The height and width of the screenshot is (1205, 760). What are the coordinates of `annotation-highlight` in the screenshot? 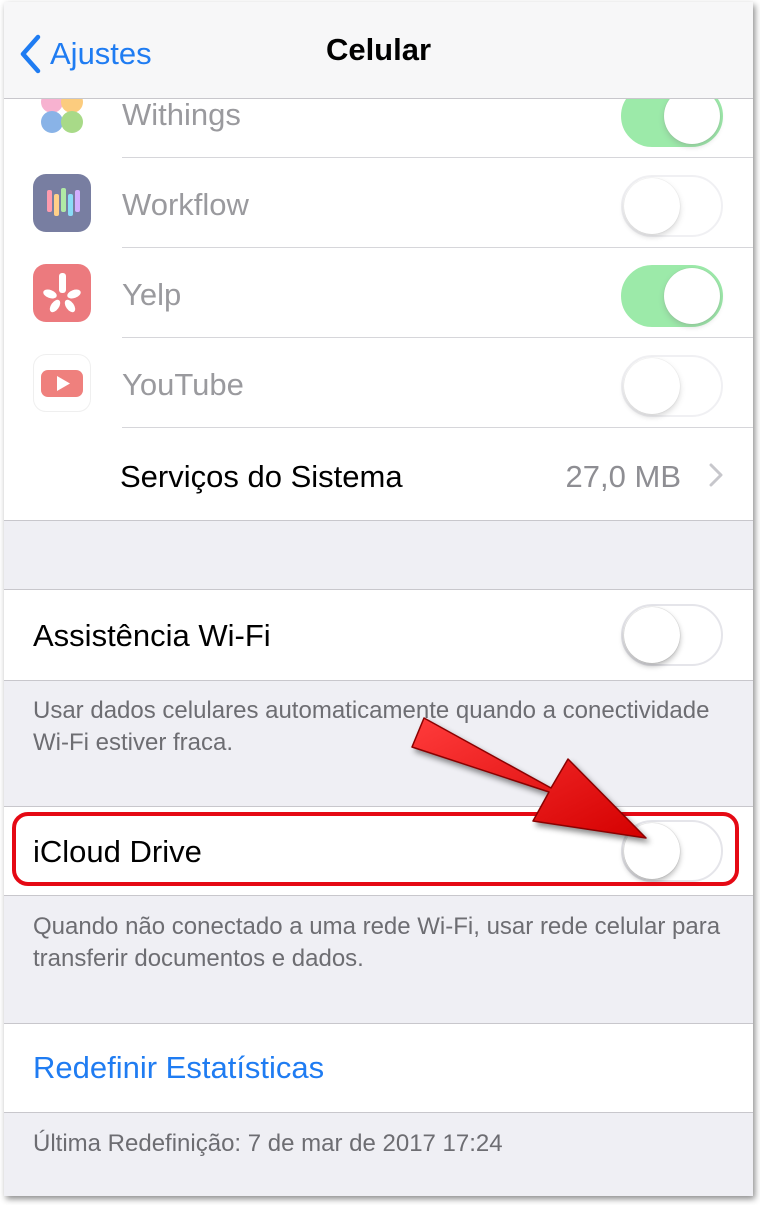 It's located at (375, 849).